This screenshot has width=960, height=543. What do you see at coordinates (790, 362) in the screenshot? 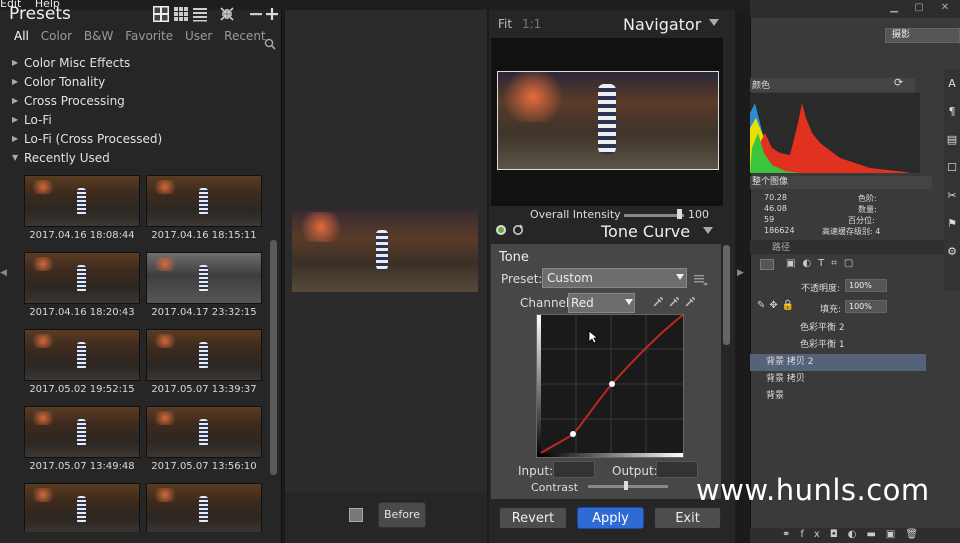
I see `layer-name: 背景 拷贝 2` at bounding box center [790, 362].